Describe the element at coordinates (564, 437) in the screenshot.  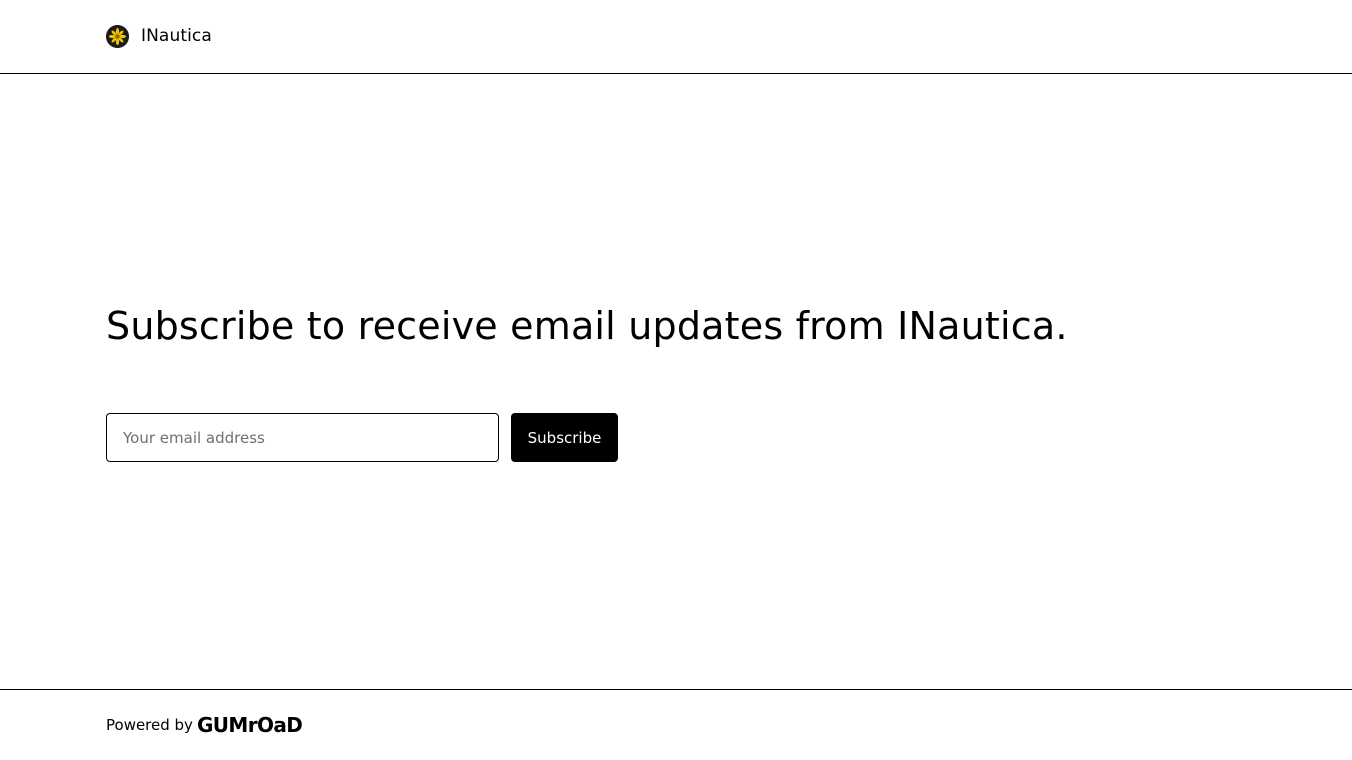
I see `subscribe-button: Subscribe` at that location.